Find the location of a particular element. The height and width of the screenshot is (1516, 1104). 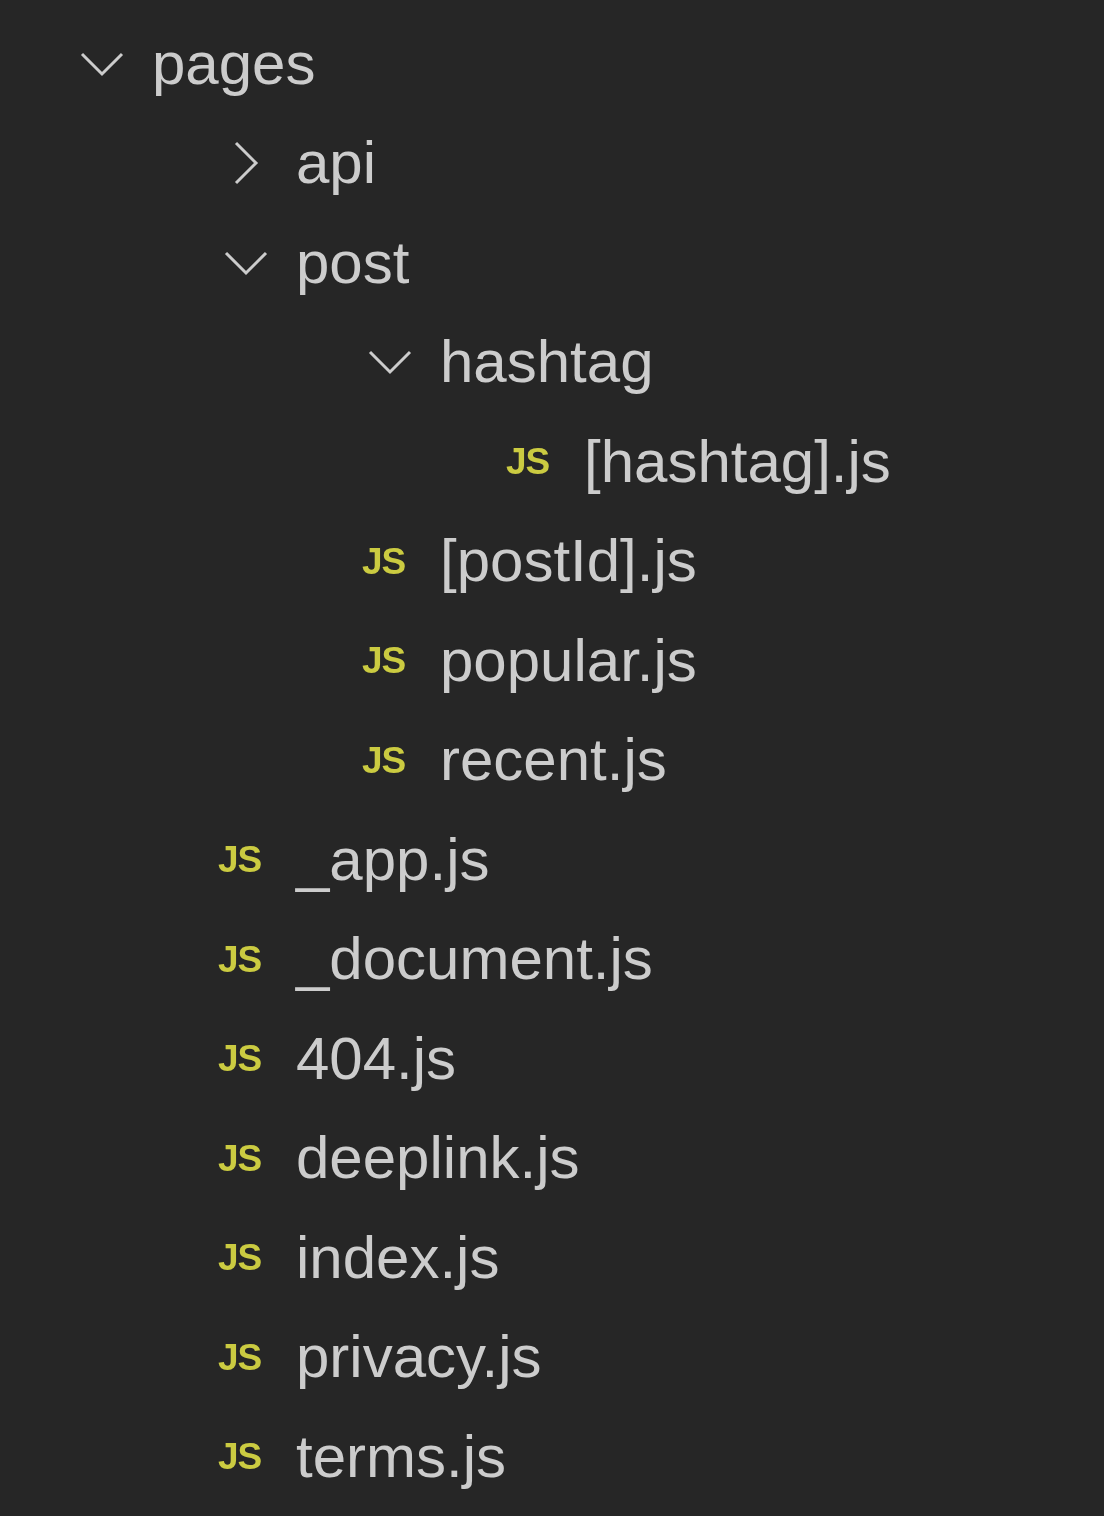

folder-name: pages is located at coordinates (234, 63).